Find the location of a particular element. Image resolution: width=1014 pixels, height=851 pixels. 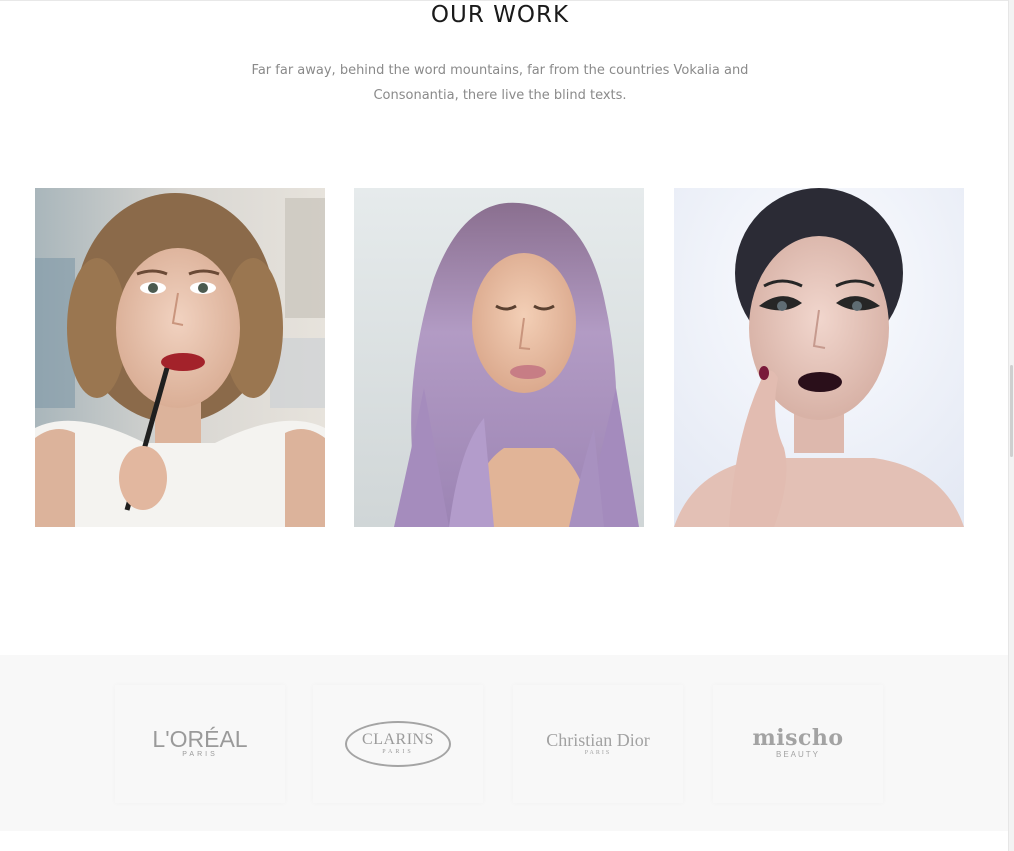

photo-woman-dramatic-makeup is located at coordinates (819, 357).